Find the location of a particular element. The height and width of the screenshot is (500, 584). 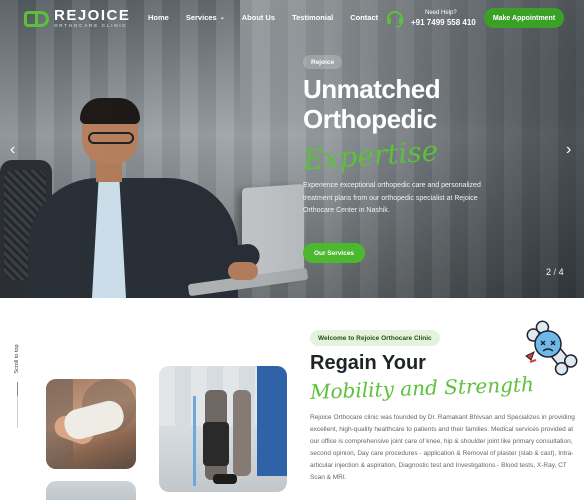

logo-name: REJOICE is located at coordinates (92, 15).